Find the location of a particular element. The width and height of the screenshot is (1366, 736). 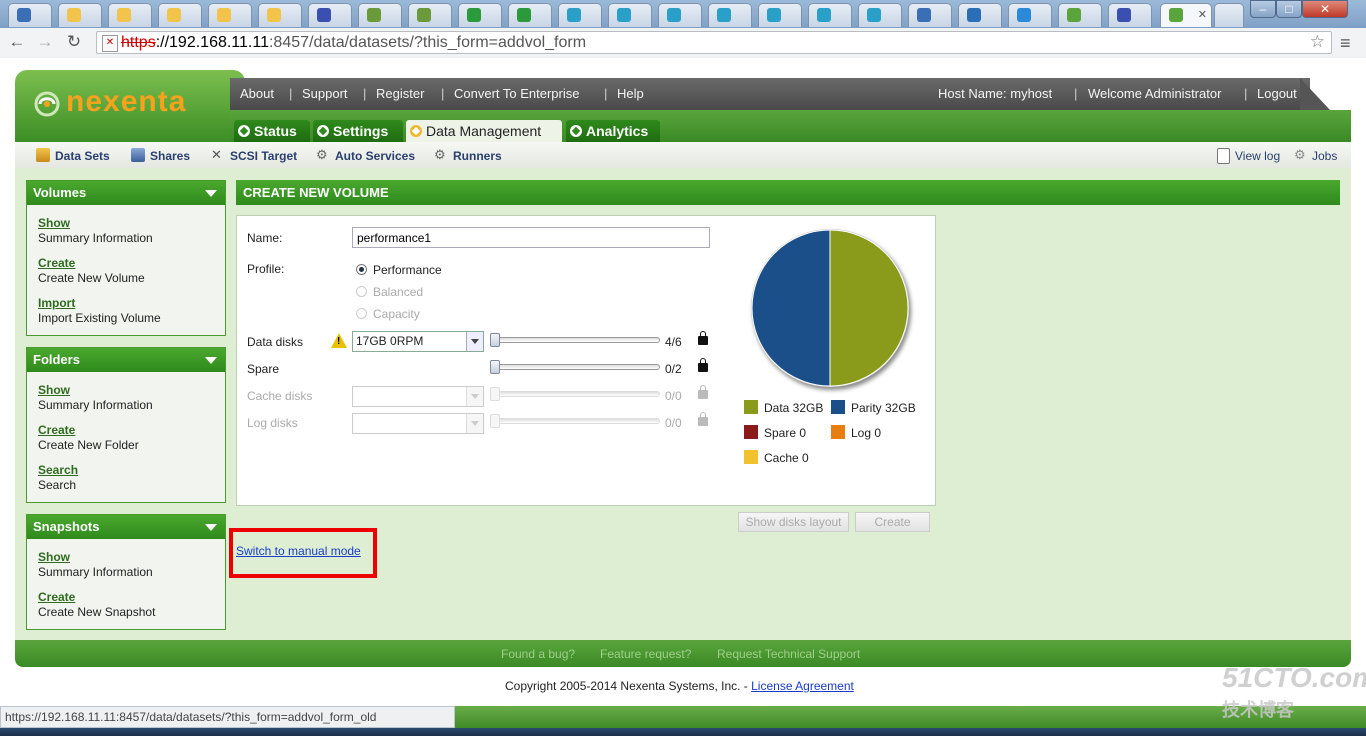

convert-enterprise-link: Convert To Enterprise is located at coordinates (517, 93).